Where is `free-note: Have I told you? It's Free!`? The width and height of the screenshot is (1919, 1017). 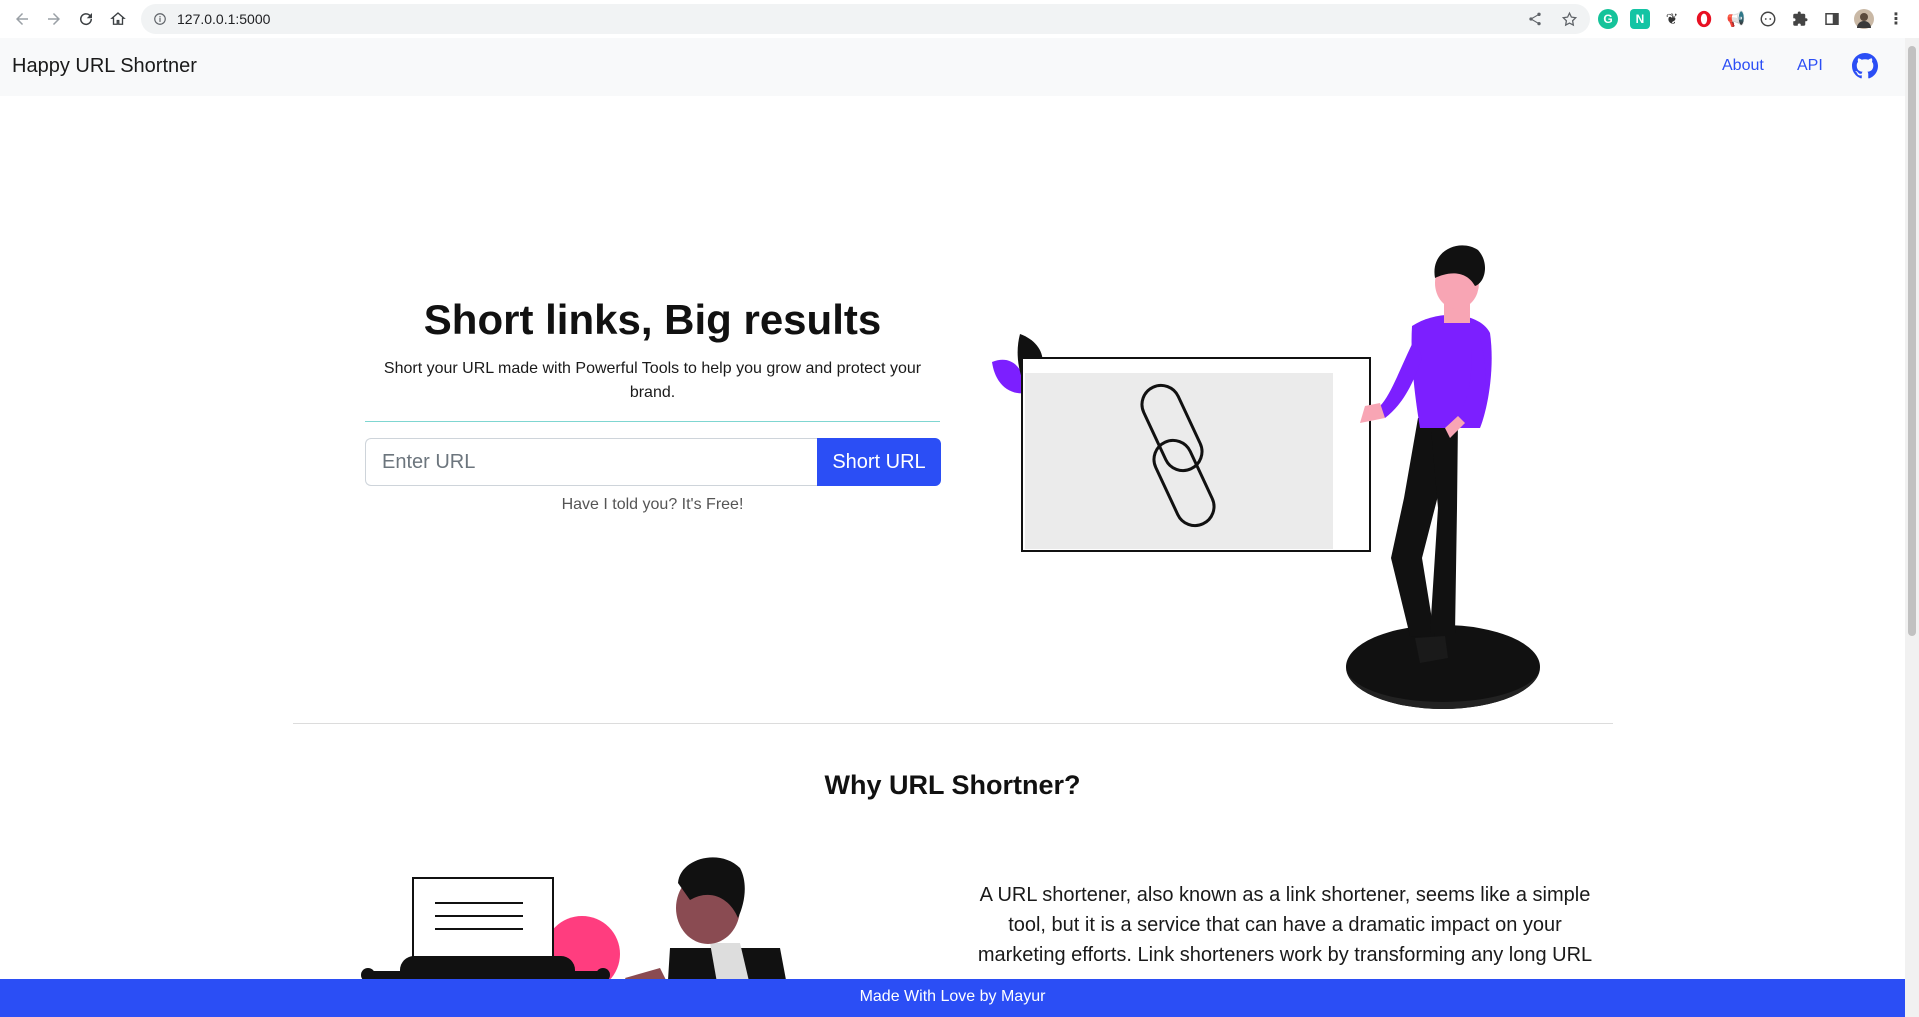 free-note: Have I told you? It's Free! is located at coordinates (652, 504).